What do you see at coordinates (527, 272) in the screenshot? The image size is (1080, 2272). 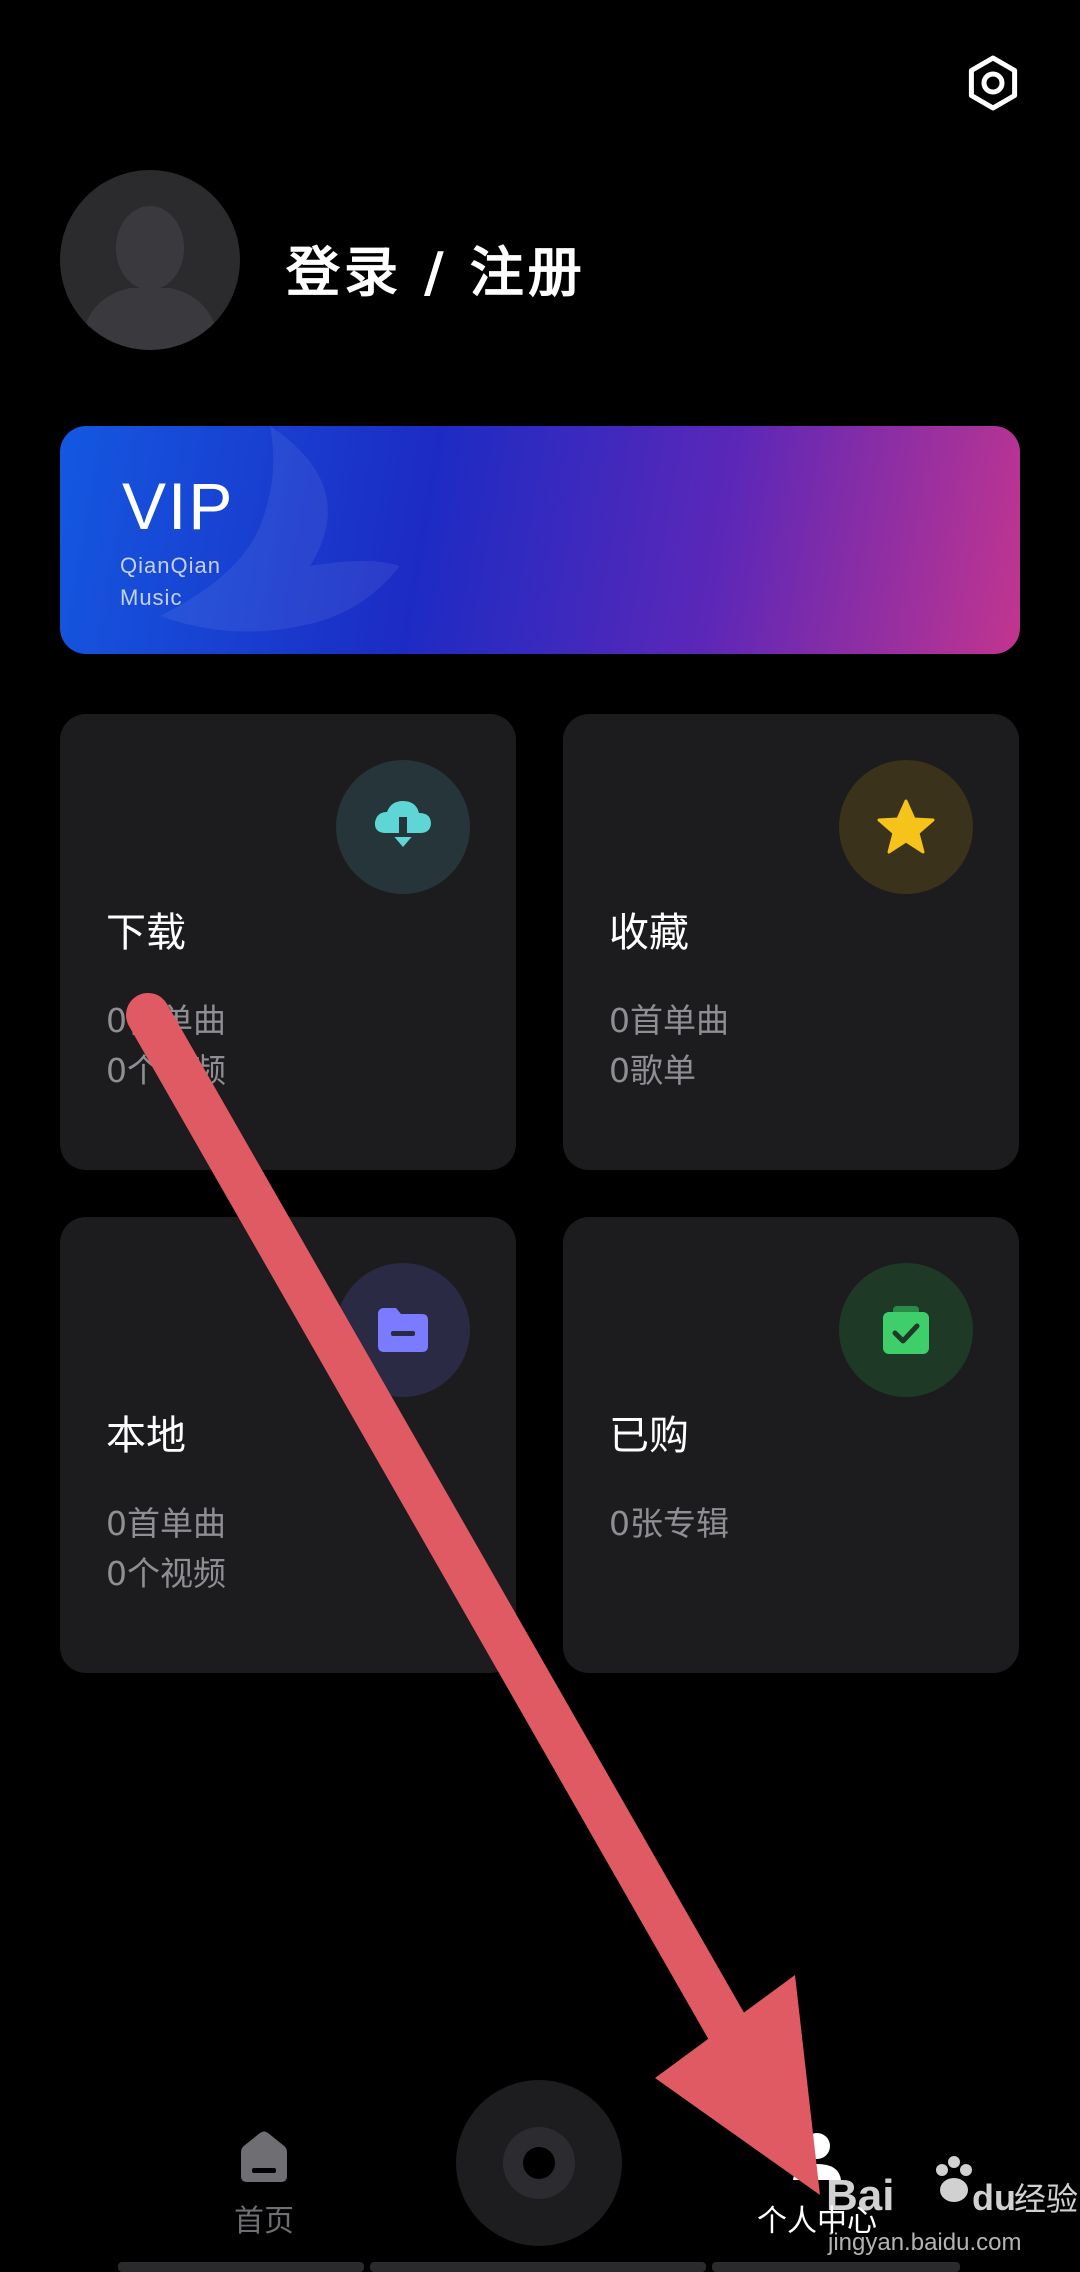 I see `register-label: 注册` at bounding box center [527, 272].